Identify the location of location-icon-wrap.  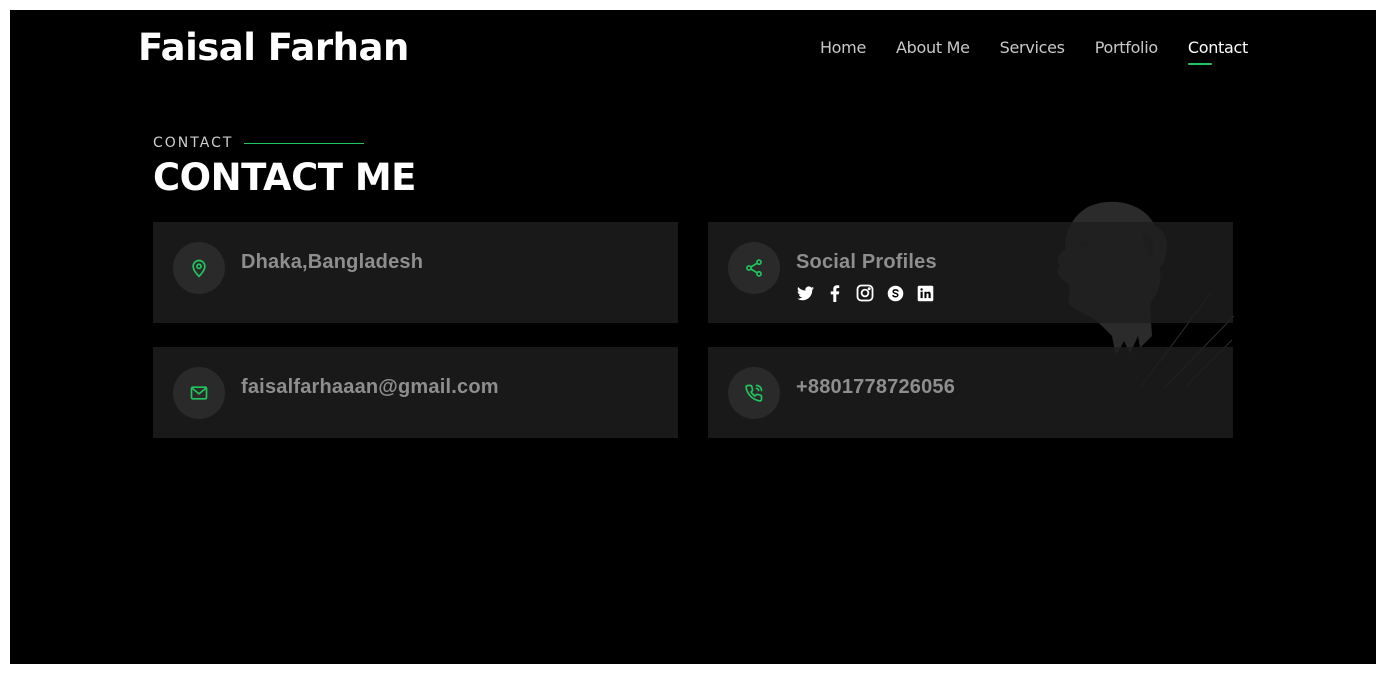
(199, 268).